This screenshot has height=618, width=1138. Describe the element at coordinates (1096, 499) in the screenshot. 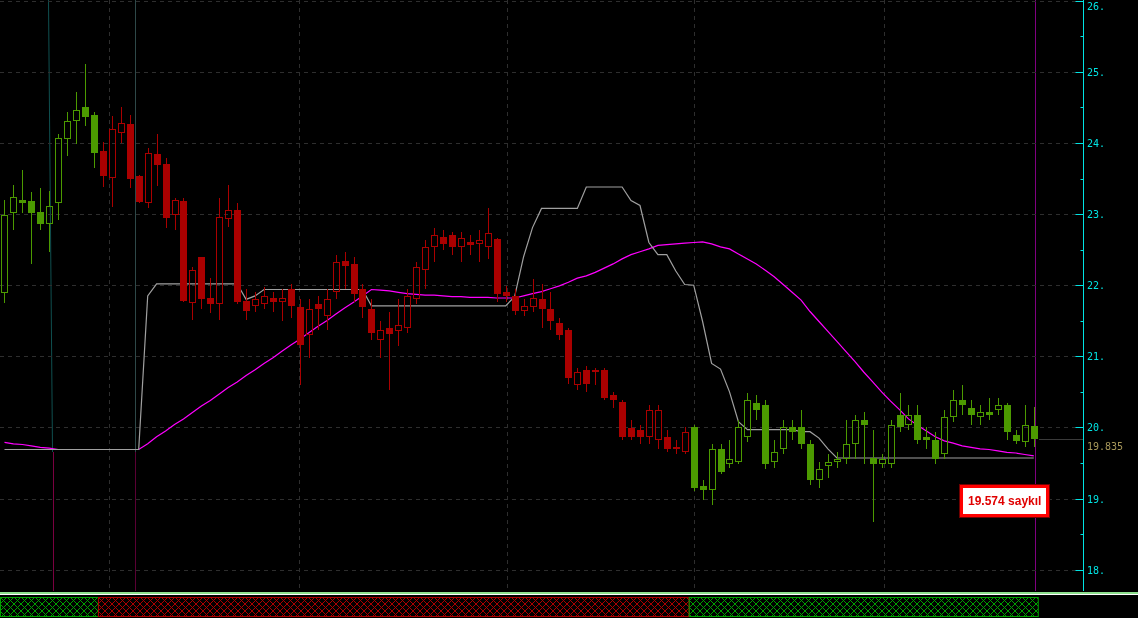

I see `axis-label: 19.` at that location.